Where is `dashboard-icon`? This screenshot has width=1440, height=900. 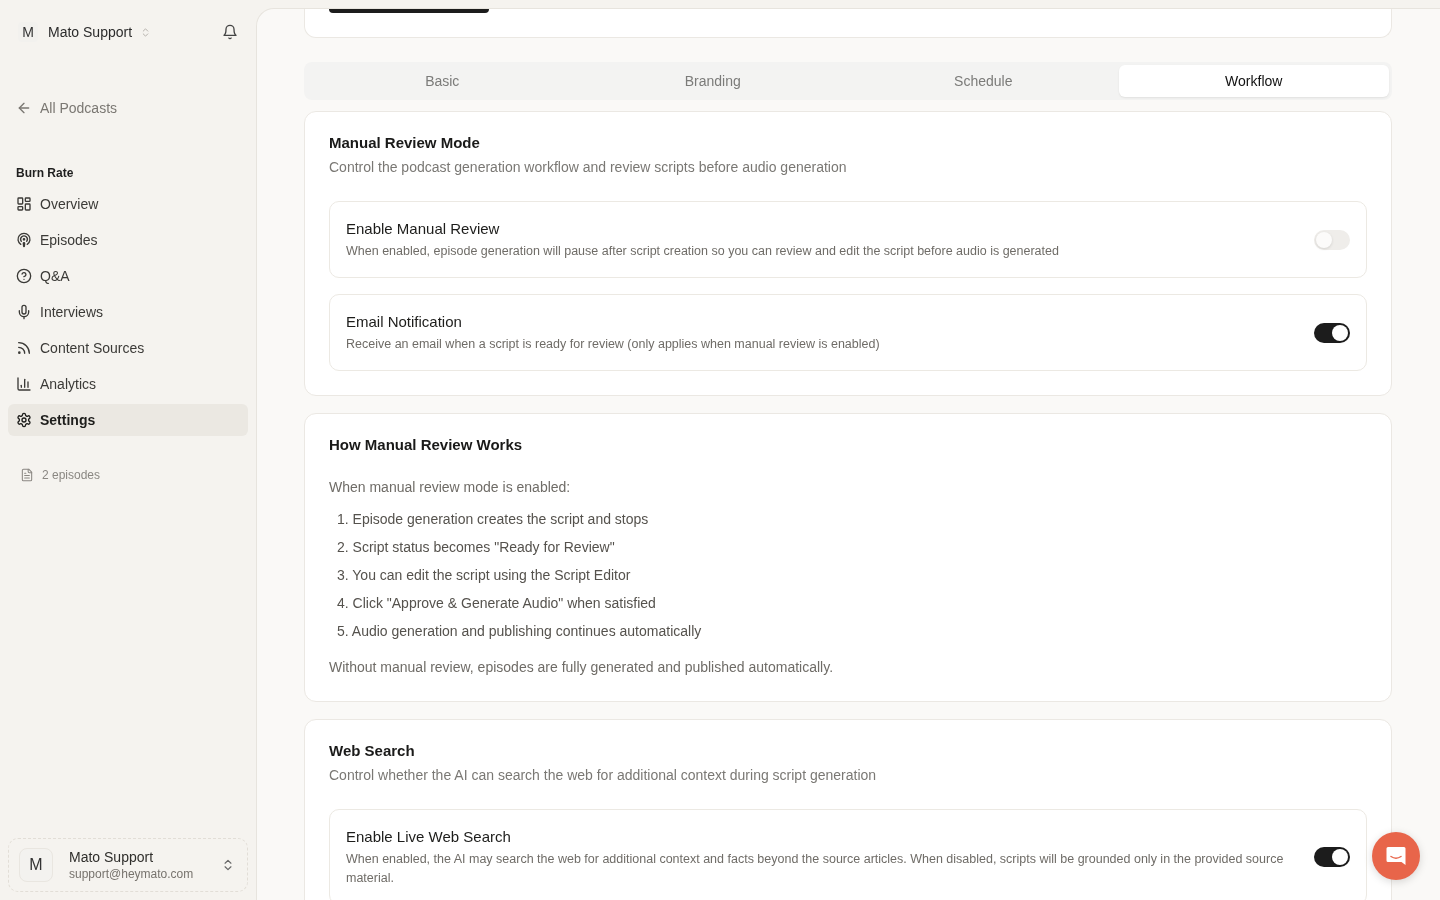 dashboard-icon is located at coordinates (24, 204).